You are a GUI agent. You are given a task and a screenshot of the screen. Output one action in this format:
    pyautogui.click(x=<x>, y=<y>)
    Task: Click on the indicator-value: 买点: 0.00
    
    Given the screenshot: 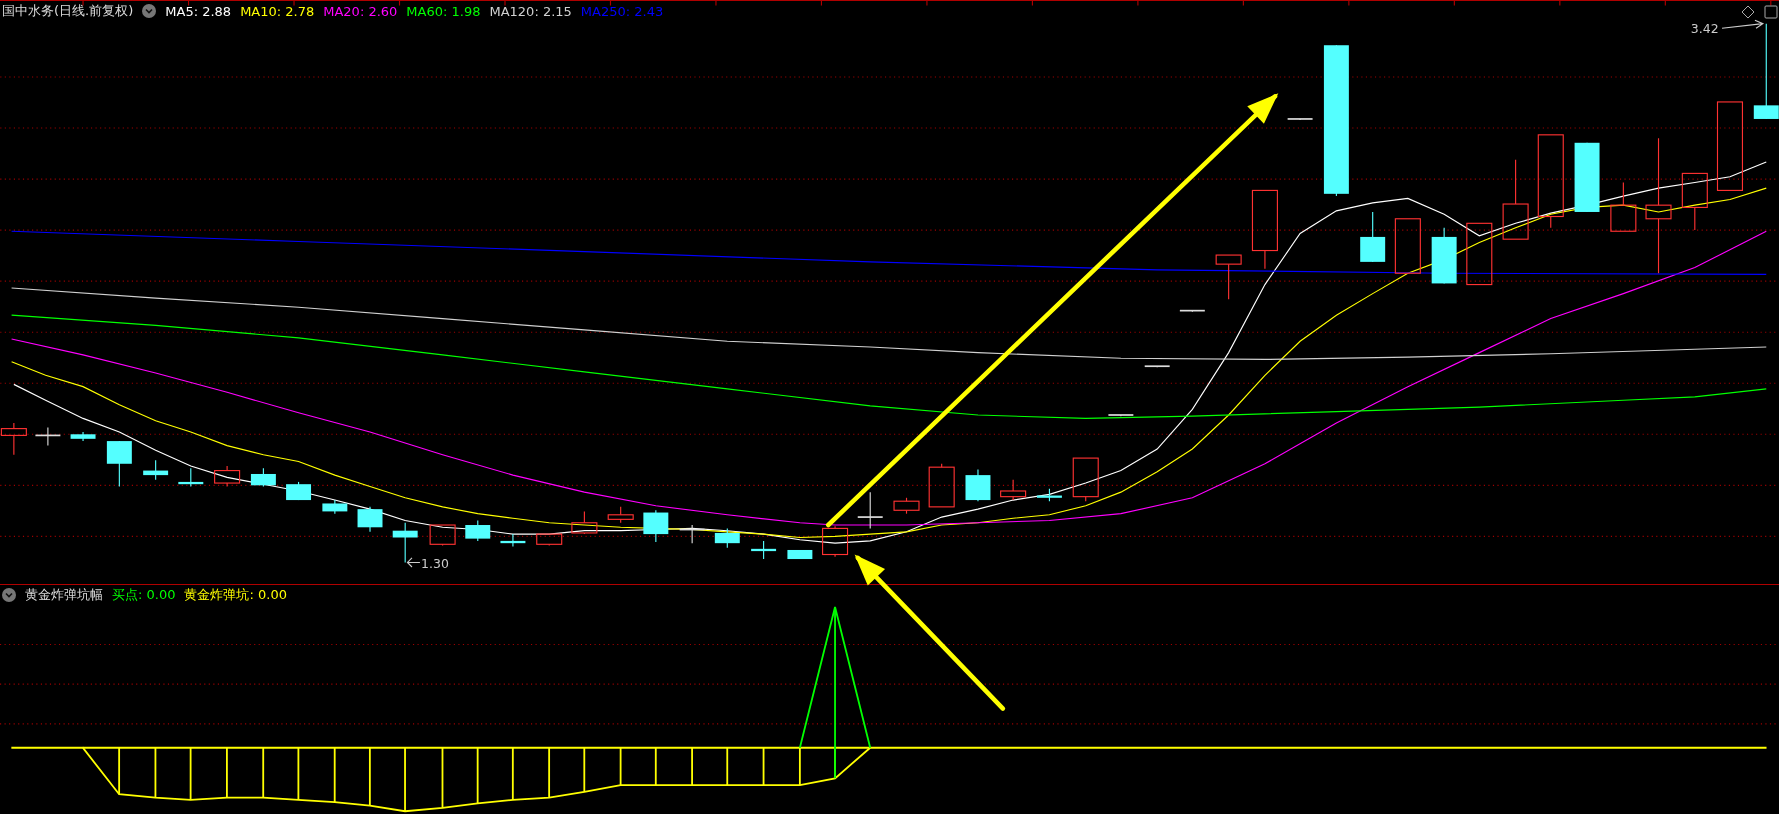 What is the action you would take?
    pyautogui.click(x=144, y=595)
    